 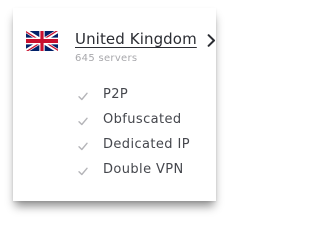 I want to click on feature-label: Double VPN, so click(x=143, y=169).